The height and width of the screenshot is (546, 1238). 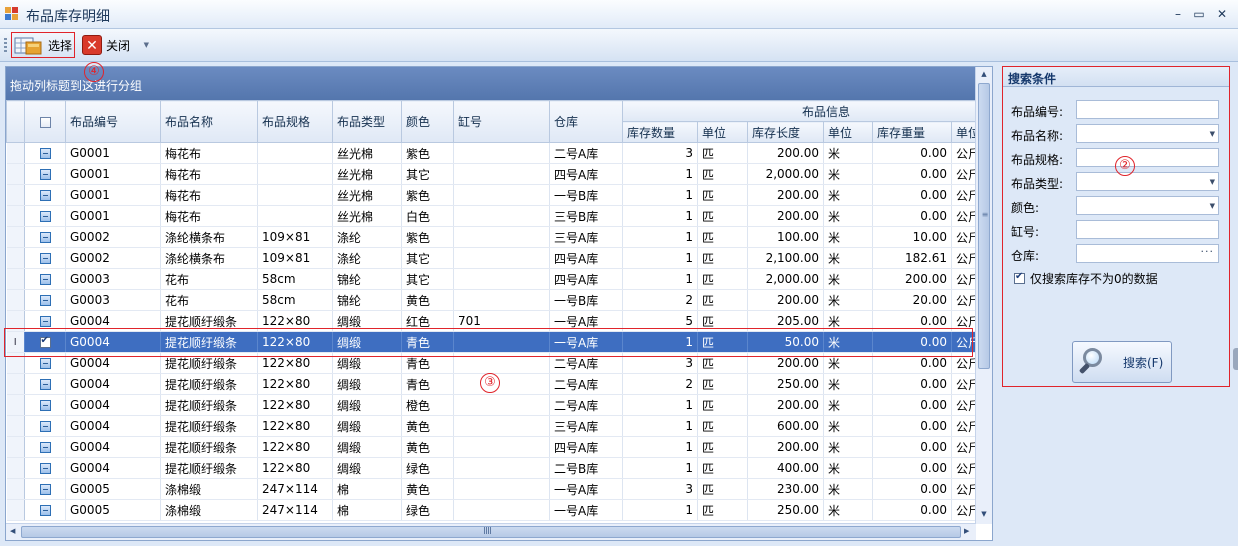 What do you see at coordinates (209, 258) in the screenshot?
I see `cell-name: 涤纶横条布` at bounding box center [209, 258].